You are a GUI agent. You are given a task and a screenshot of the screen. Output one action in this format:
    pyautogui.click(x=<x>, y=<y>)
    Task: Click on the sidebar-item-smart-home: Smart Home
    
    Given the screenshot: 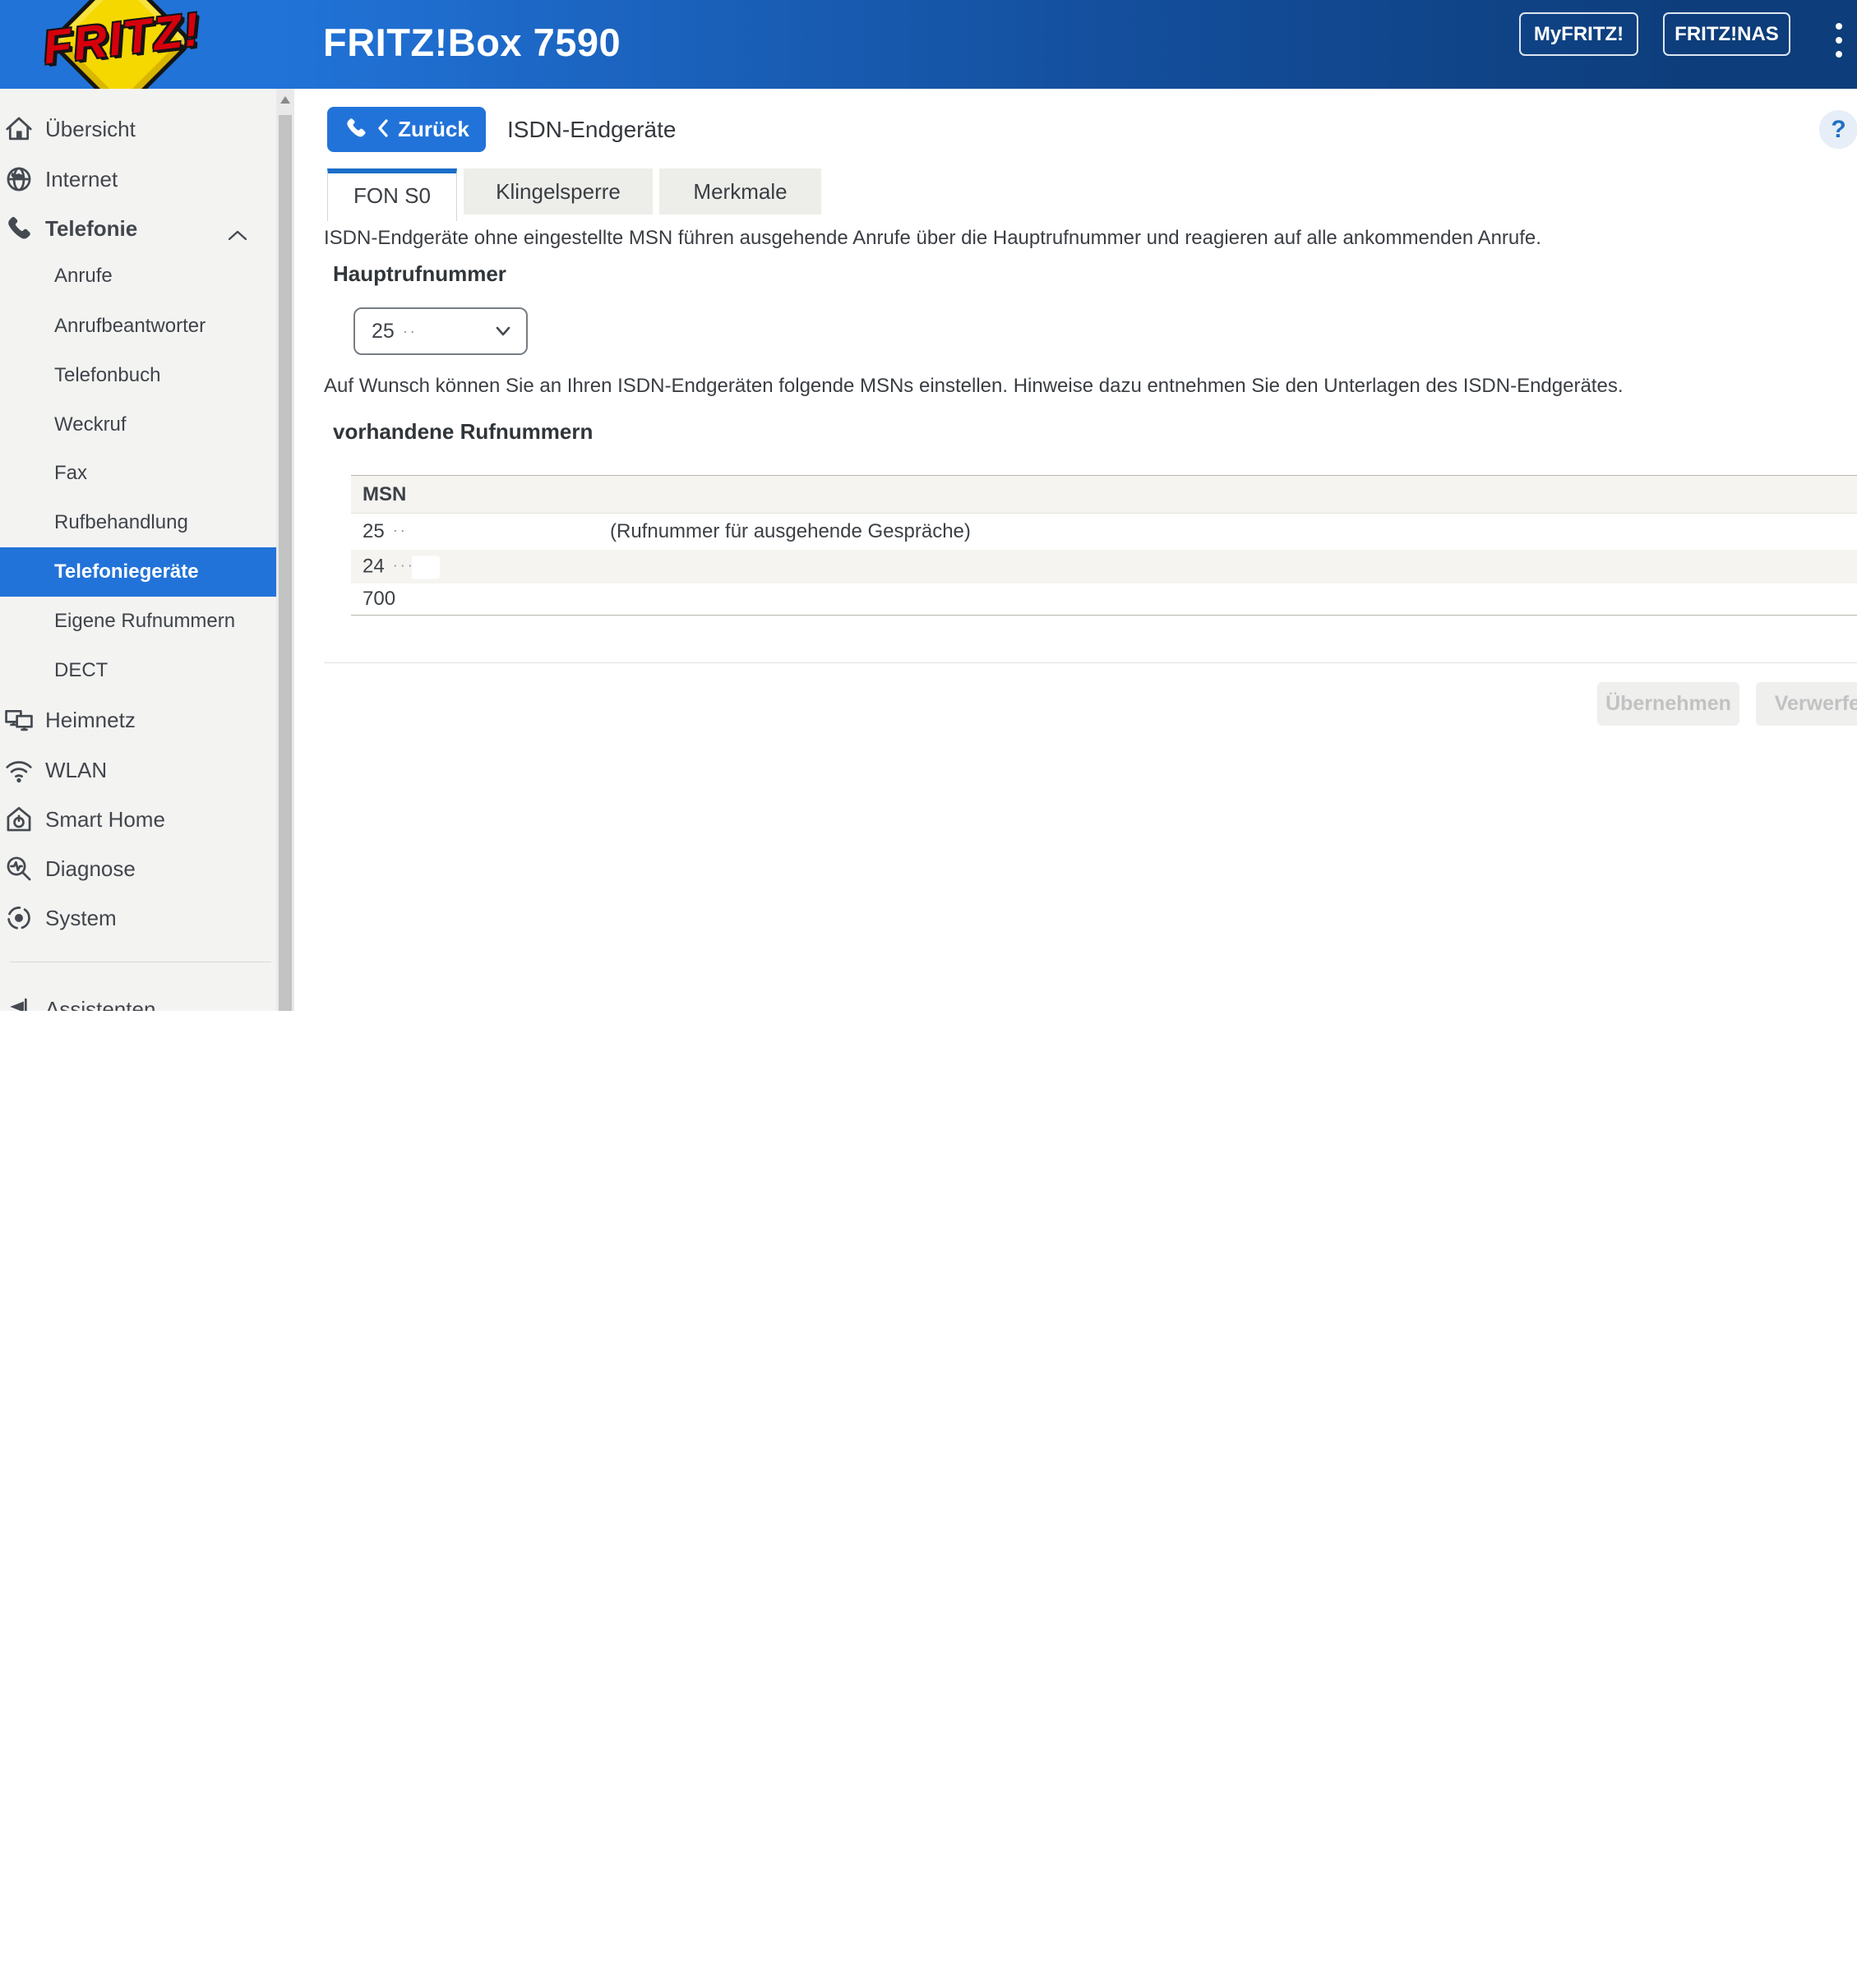 What is the action you would take?
    pyautogui.click(x=138, y=819)
    